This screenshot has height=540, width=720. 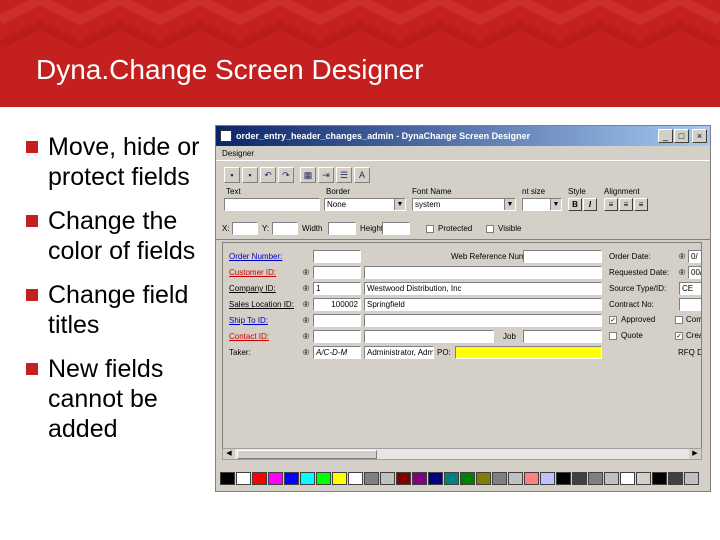 What do you see at coordinates (286, 175) in the screenshot?
I see `redo-icon: ↷` at bounding box center [286, 175].